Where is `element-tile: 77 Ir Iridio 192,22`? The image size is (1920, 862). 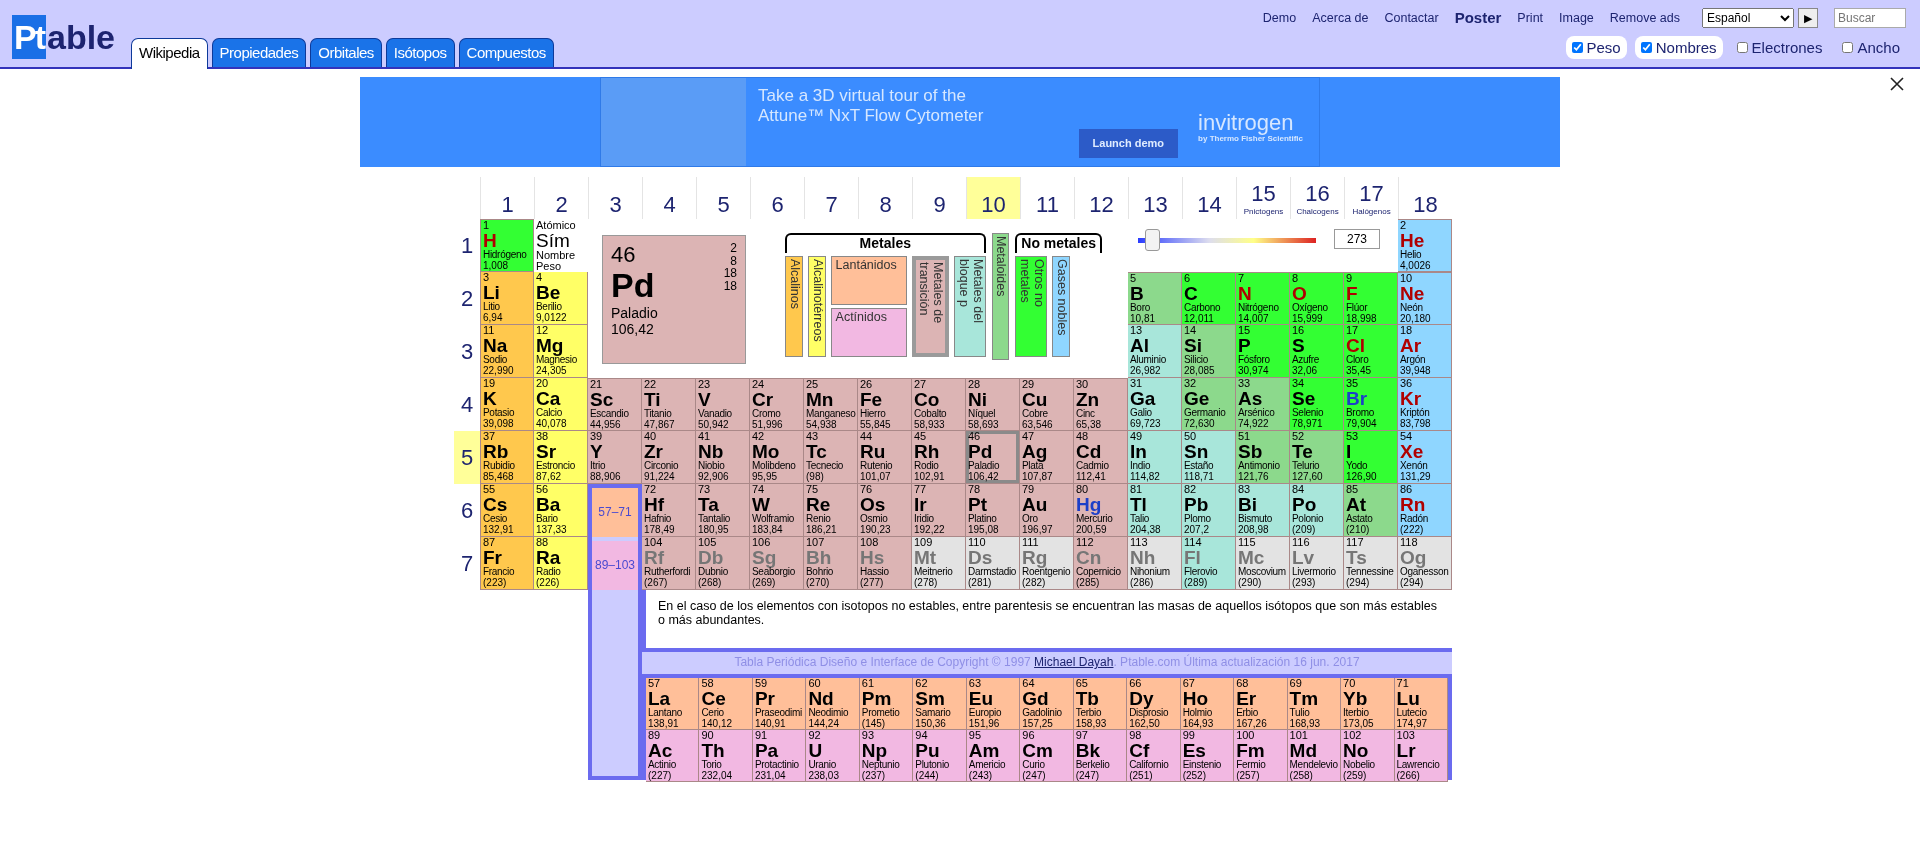 element-tile: 77 Ir Iridio 192,22 is located at coordinates (939, 510).